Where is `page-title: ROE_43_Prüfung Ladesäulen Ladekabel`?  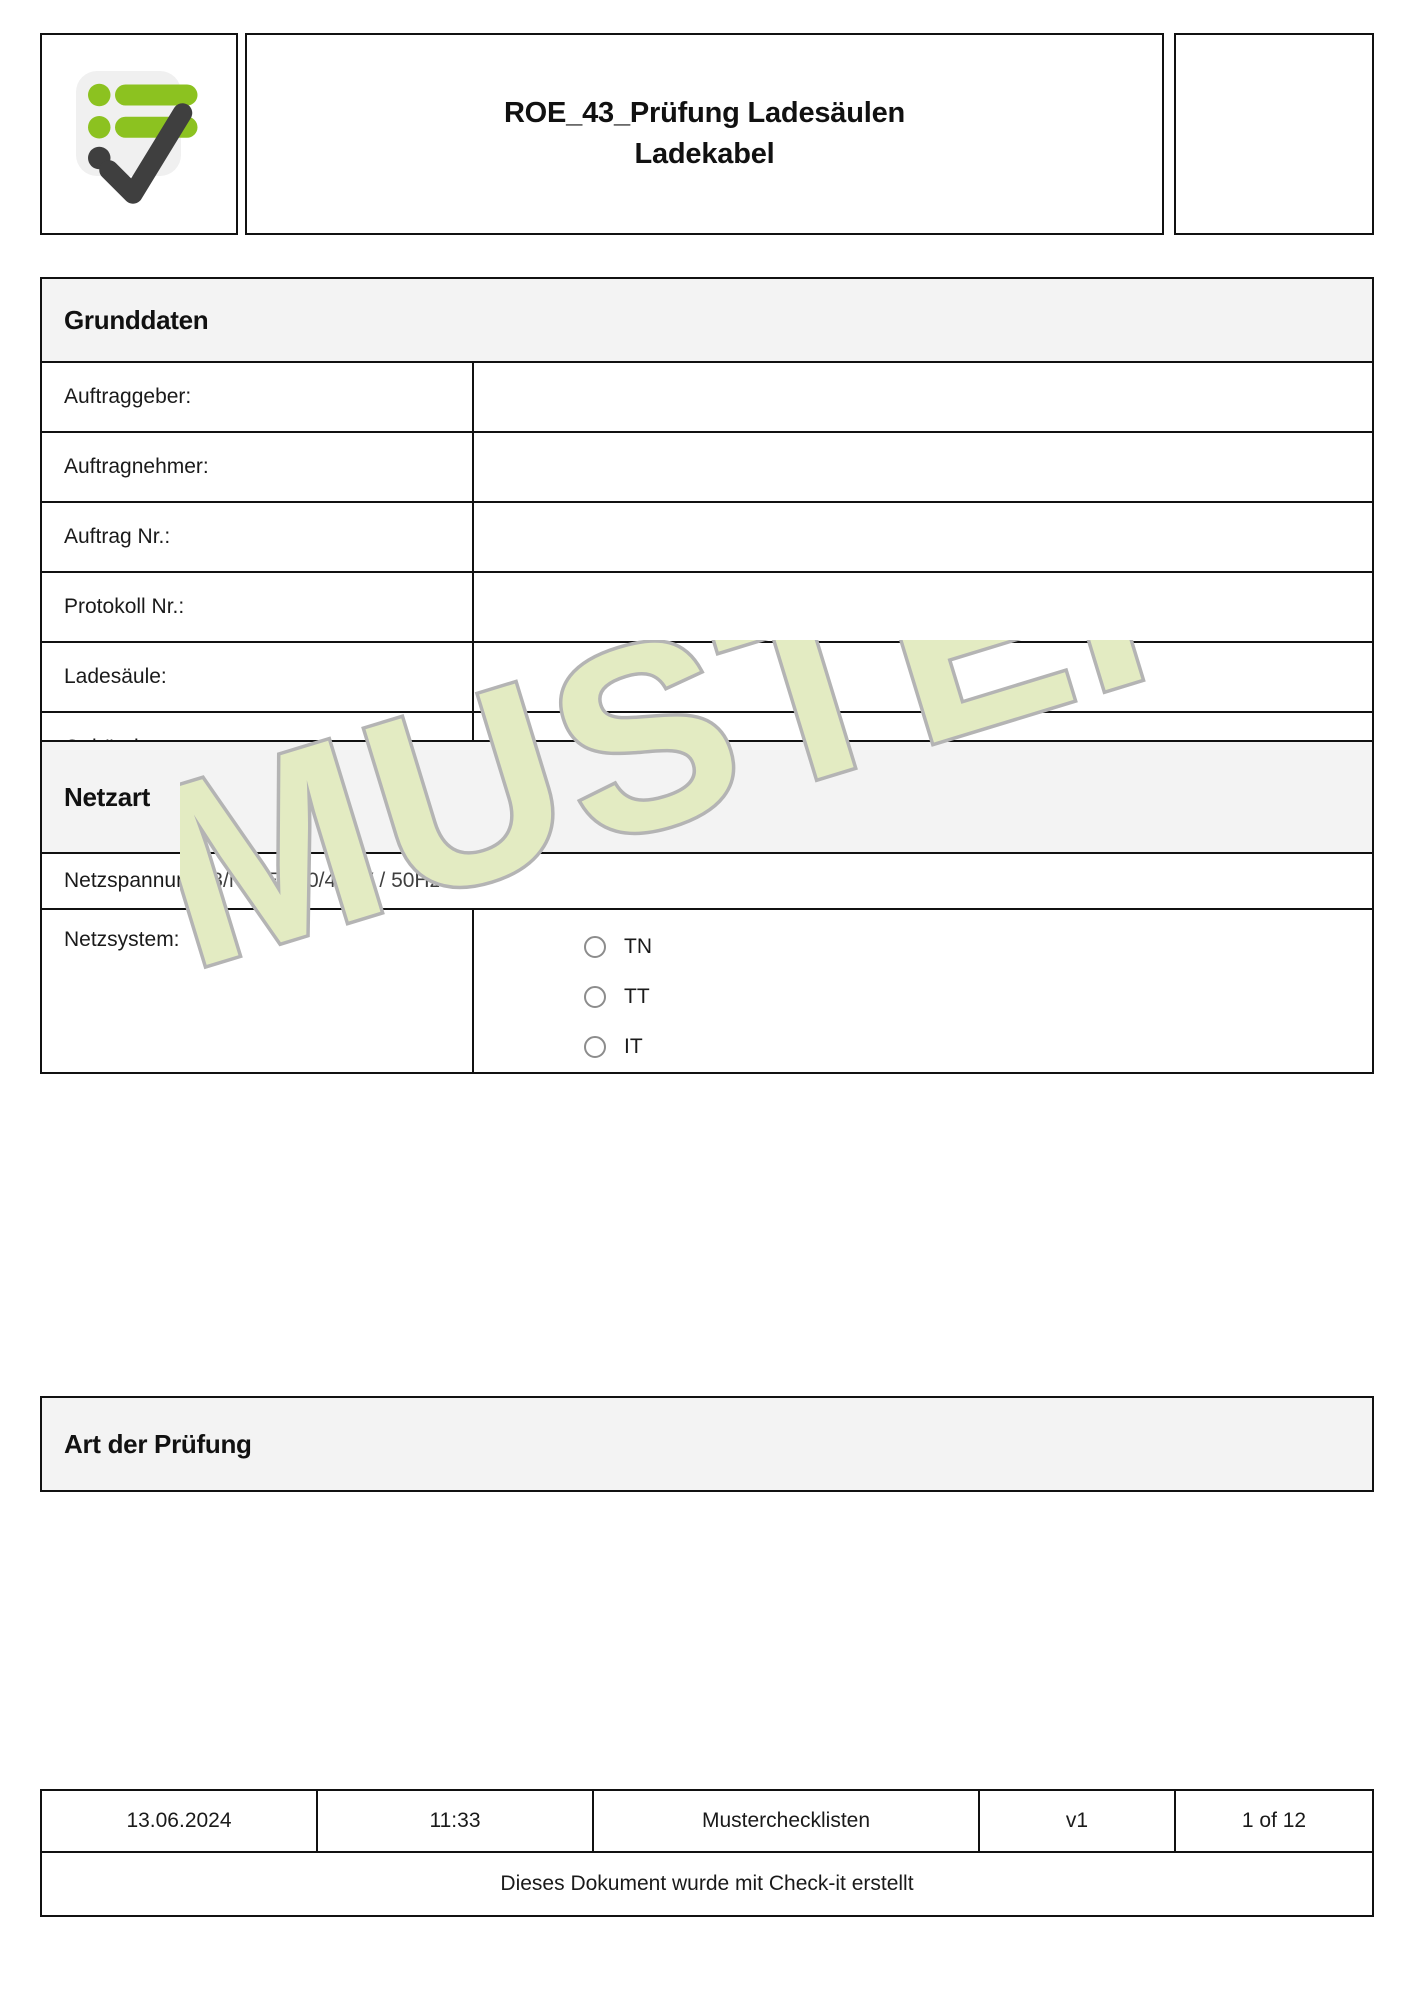
page-title: ROE_43_Prüfung Ladesäulen Ladekabel is located at coordinates (704, 134).